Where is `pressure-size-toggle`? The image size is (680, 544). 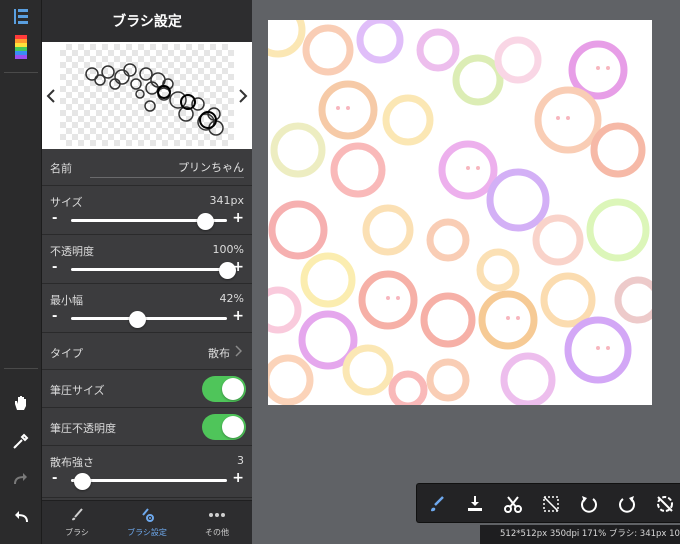 pressure-size-toggle is located at coordinates (224, 389).